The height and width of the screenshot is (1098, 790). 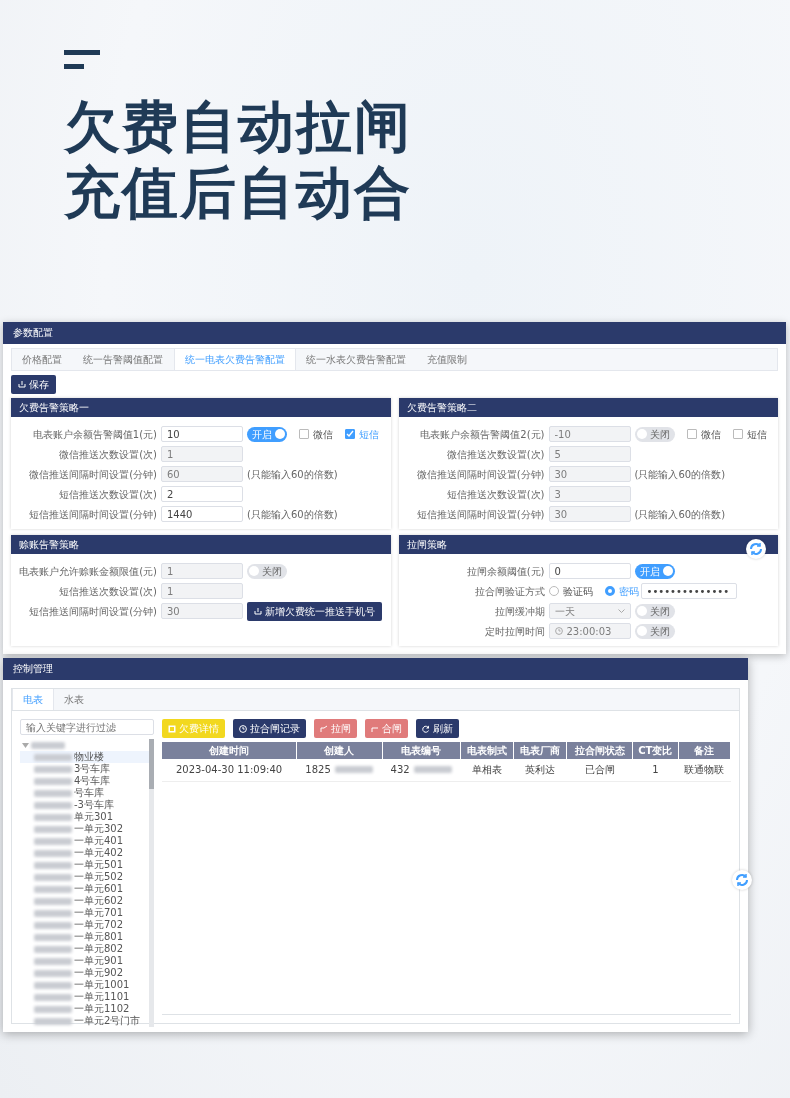 I want to click on radio-label: 验证码, so click(x=577, y=591).